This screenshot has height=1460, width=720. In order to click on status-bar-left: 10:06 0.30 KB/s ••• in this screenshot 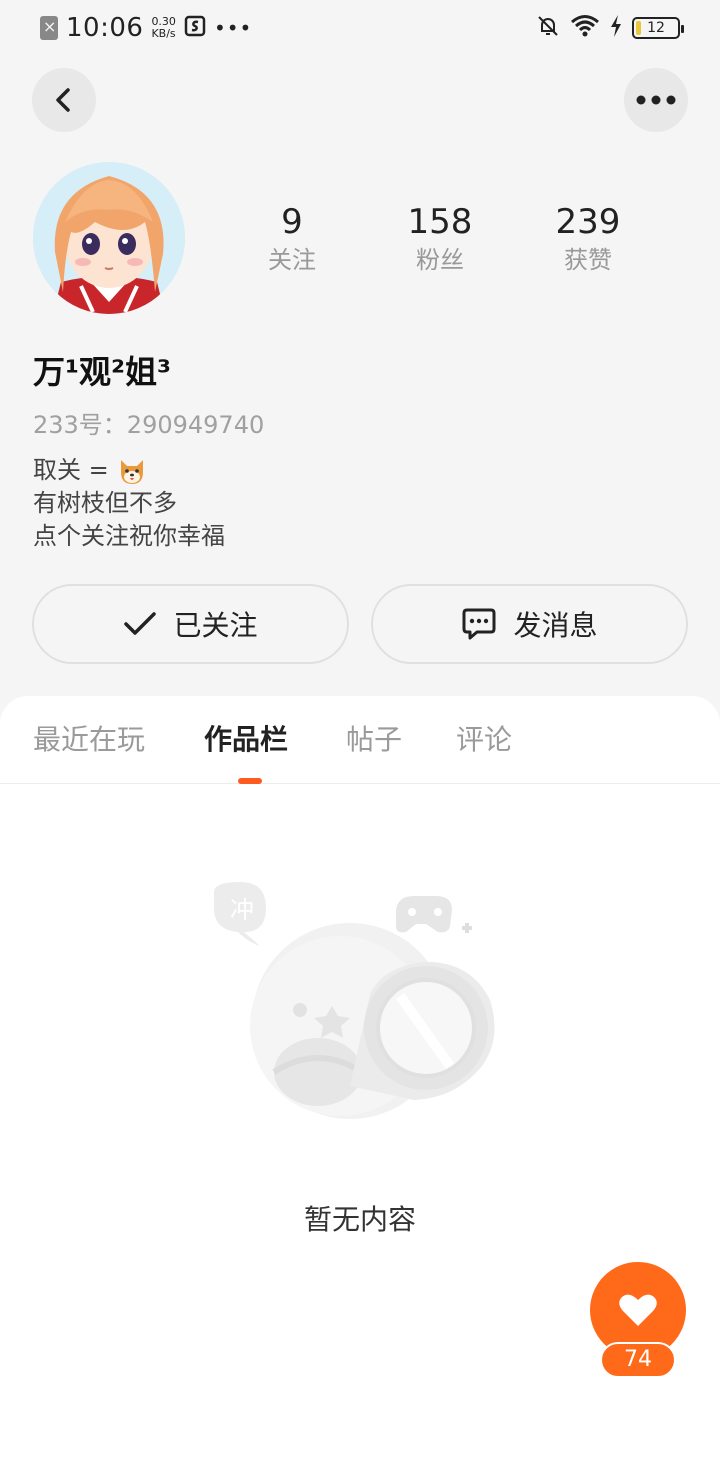, I will do `click(146, 28)`.